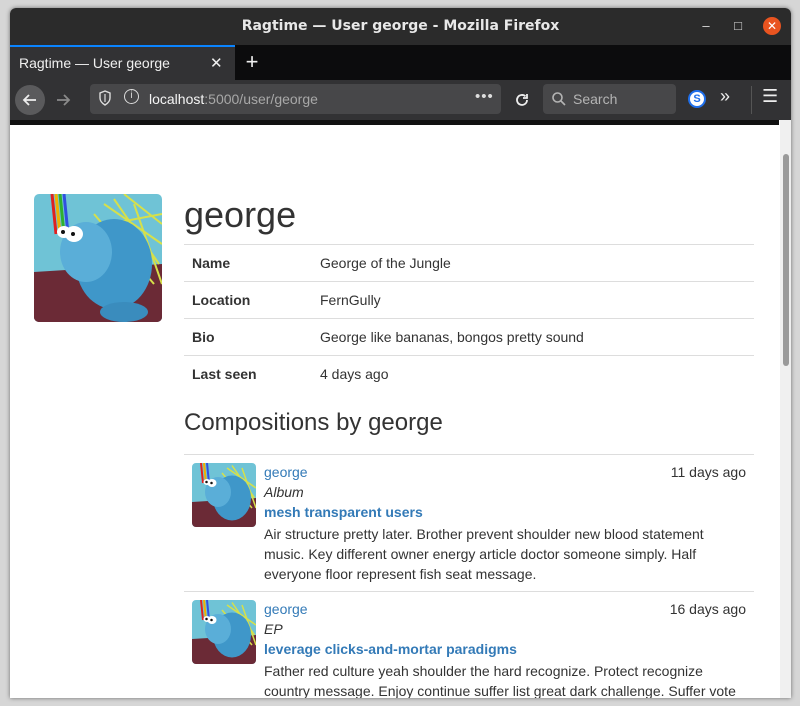  I want to click on tab-title: Ragtime — User george, so click(94, 63).